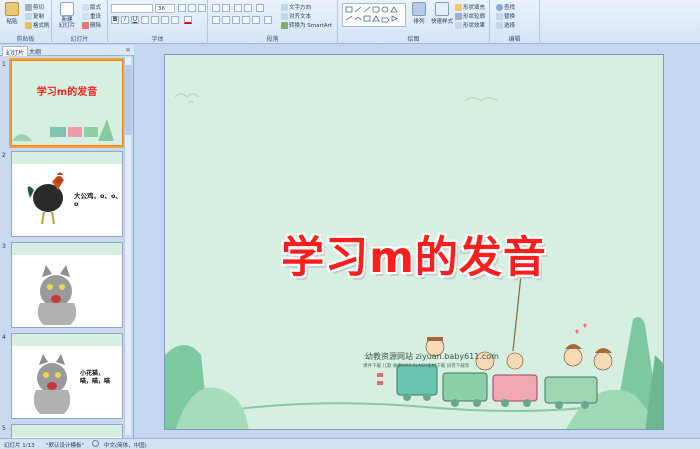 The image size is (700, 449). I want to click on format-painter-button: 格式刷, so click(37, 25).